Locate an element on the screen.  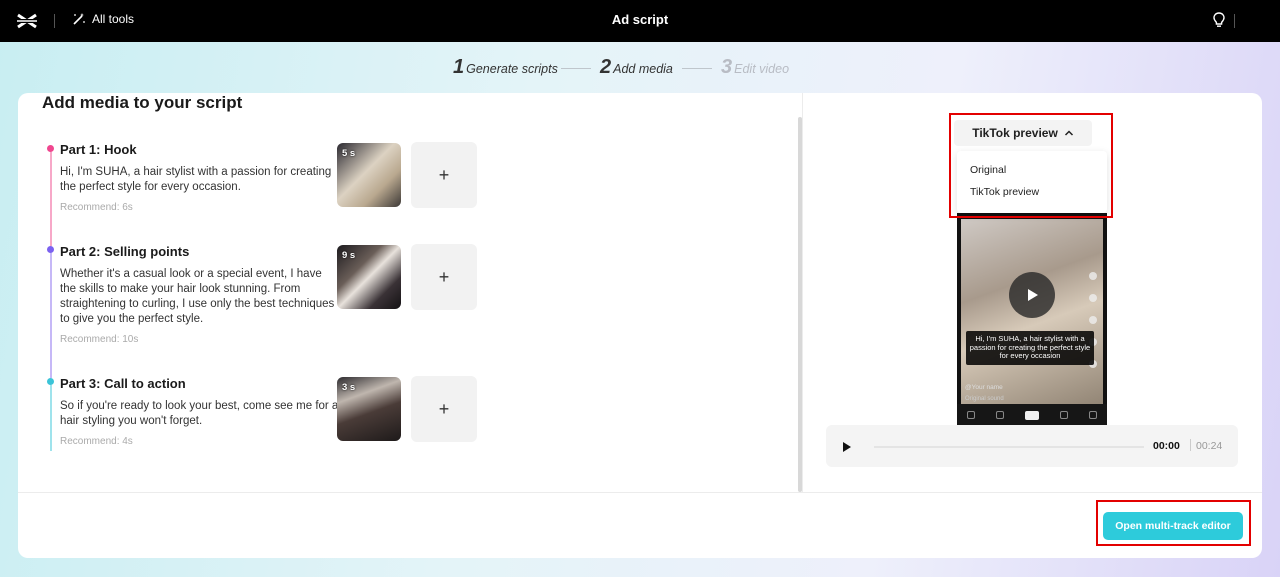
discover-icon is located at coordinates (1000, 415).